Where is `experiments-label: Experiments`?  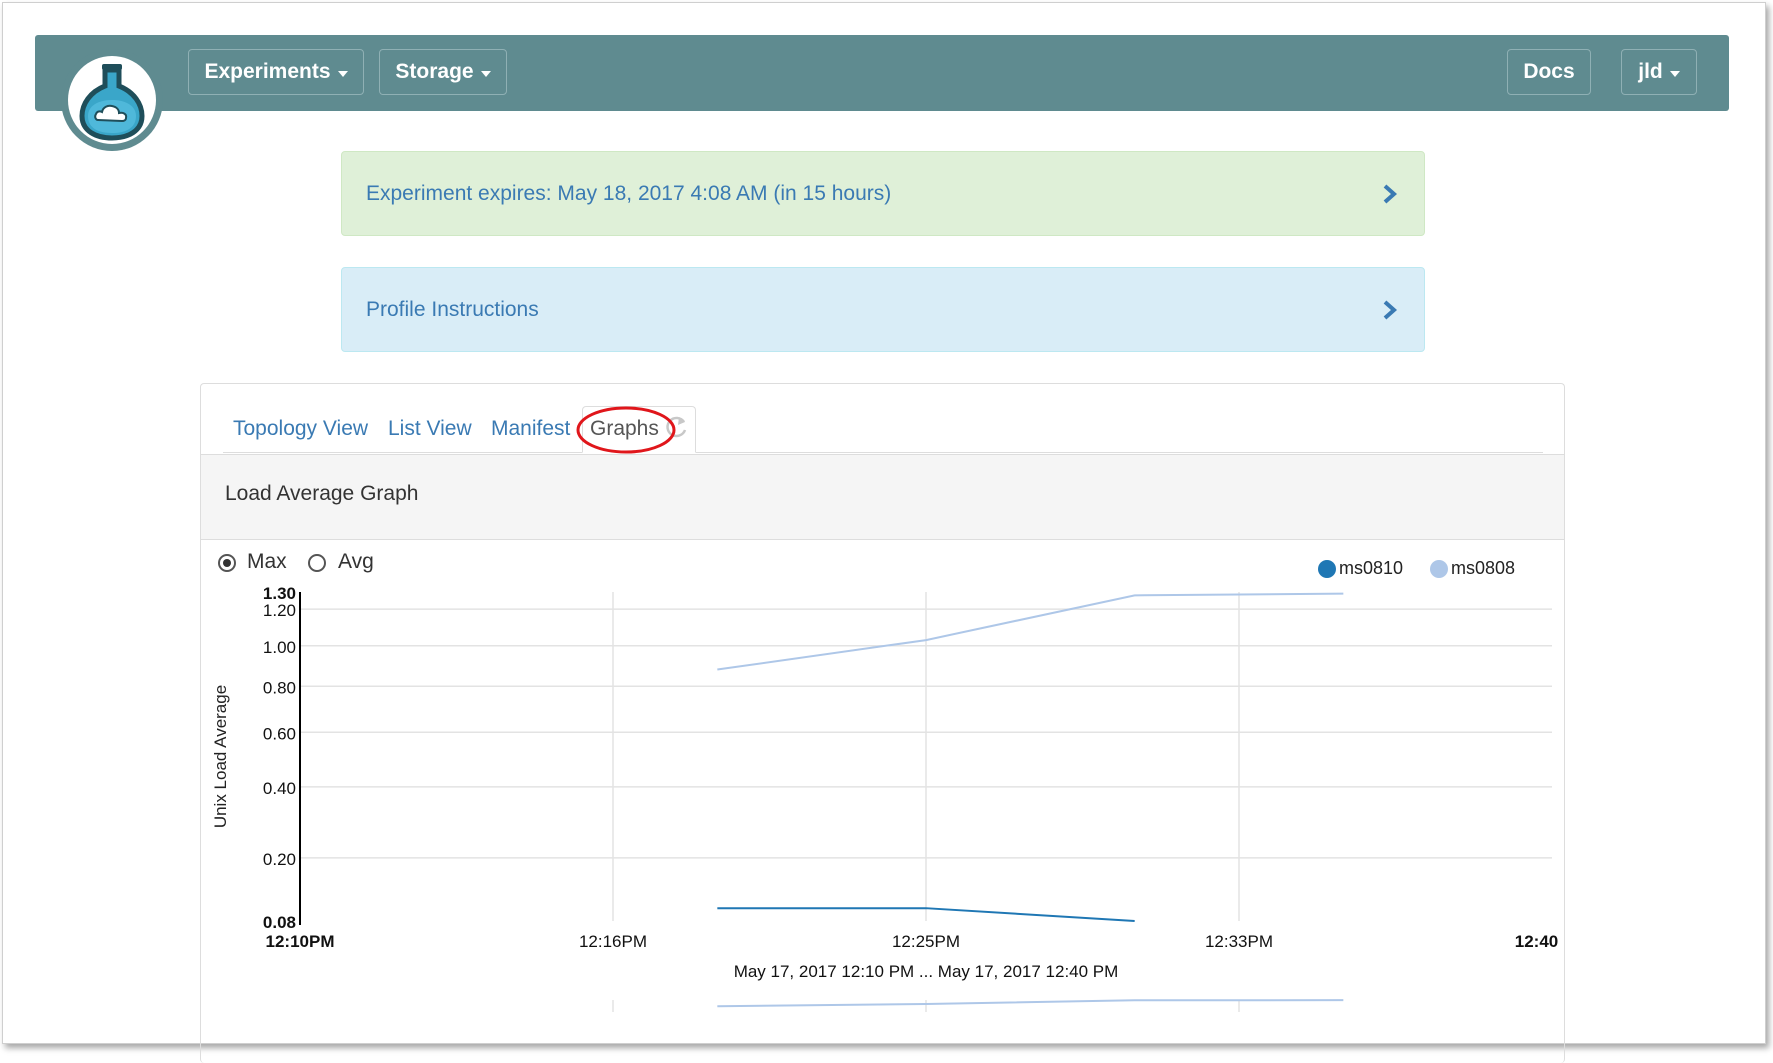 experiments-label: Experiments is located at coordinates (267, 71).